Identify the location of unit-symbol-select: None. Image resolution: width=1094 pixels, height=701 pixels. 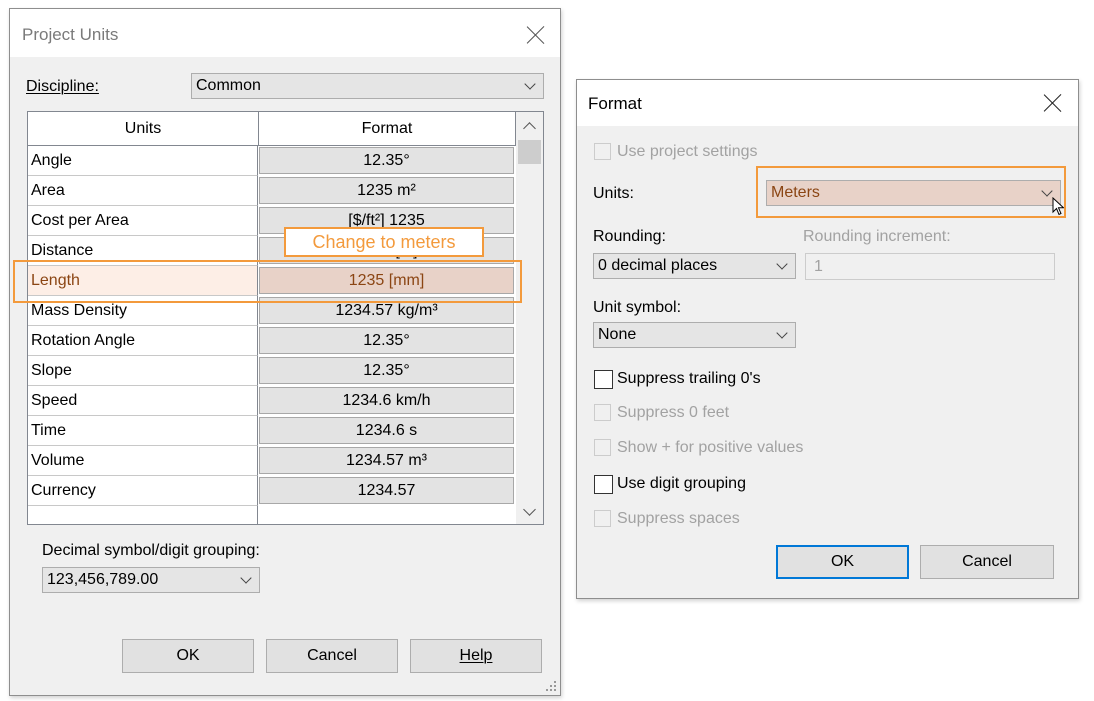
(694, 335).